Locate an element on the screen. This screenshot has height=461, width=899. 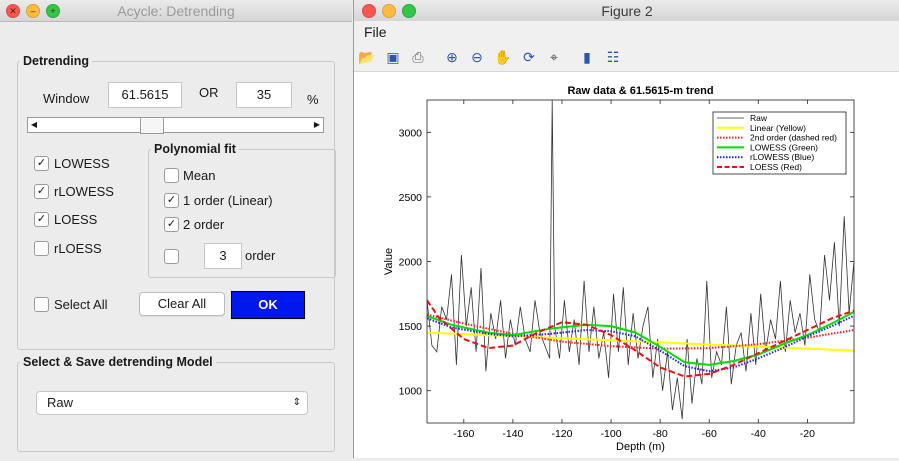
method-checkbox-loess: ✓ is located at coordinates (41, 219).